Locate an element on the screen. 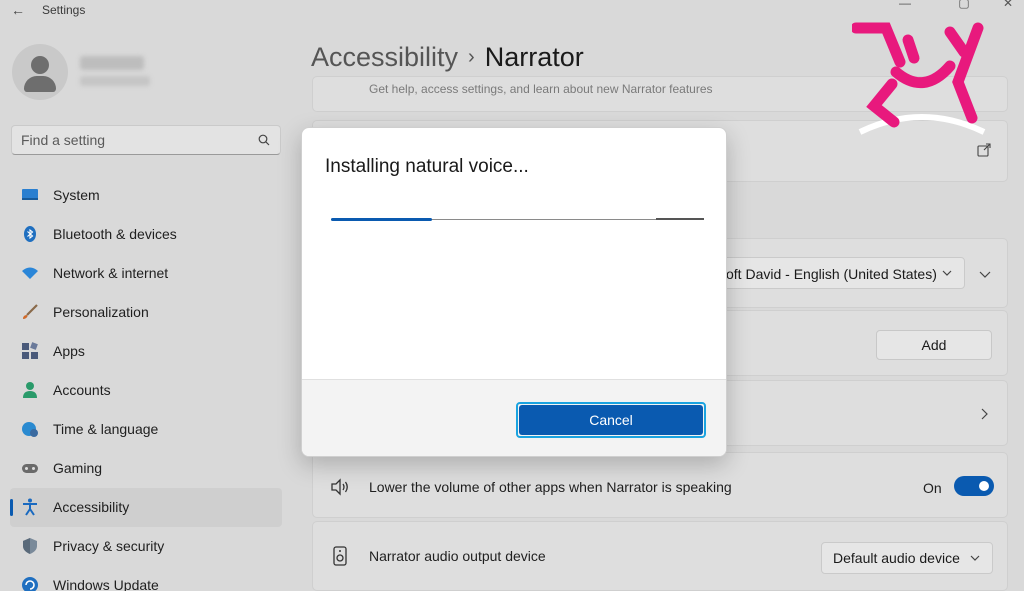 The image size is (1024, 591). apps-icon is located at coordinates (30, 350).